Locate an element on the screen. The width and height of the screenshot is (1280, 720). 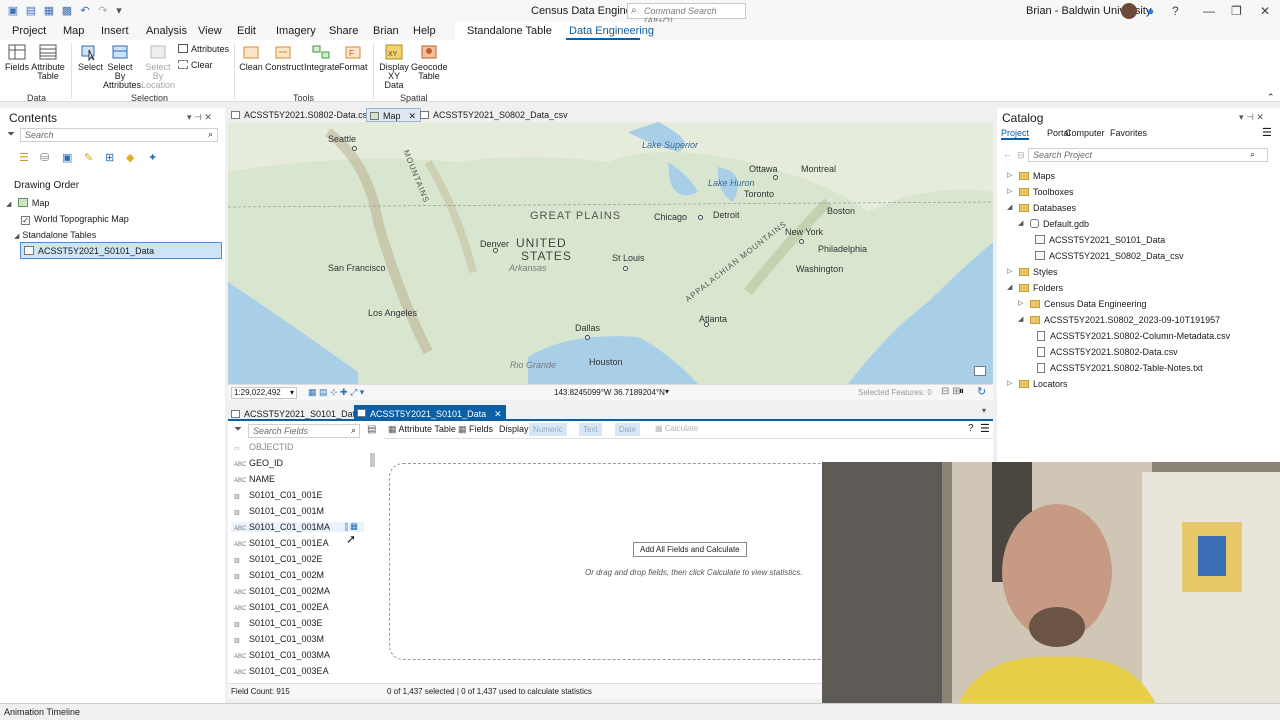
catalog-item-data-csv: ACSST5Y2021.S0802-Data.csv is located at coordinates (1107, 352).